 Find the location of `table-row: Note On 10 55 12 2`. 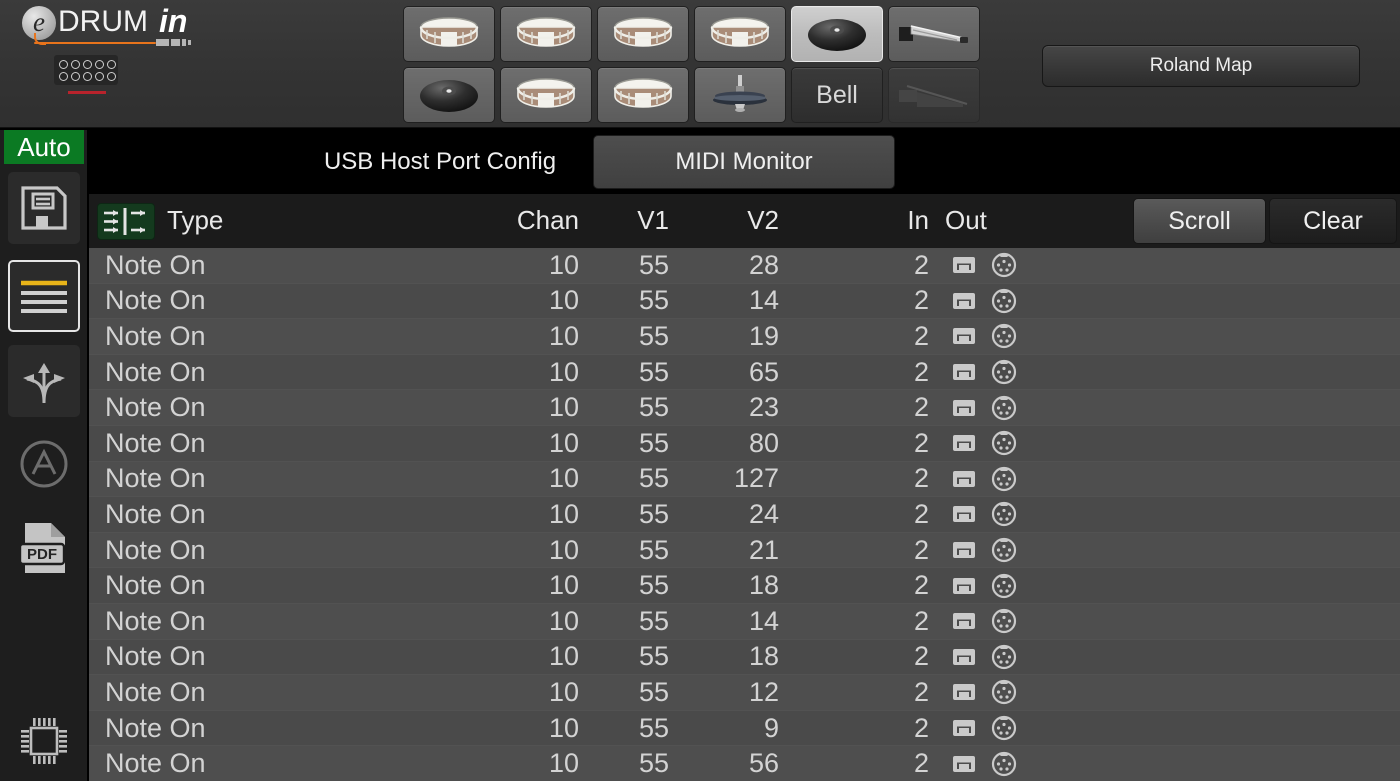

table-row: Note On 10 55 12 2 is located at coordinates (744, 693).